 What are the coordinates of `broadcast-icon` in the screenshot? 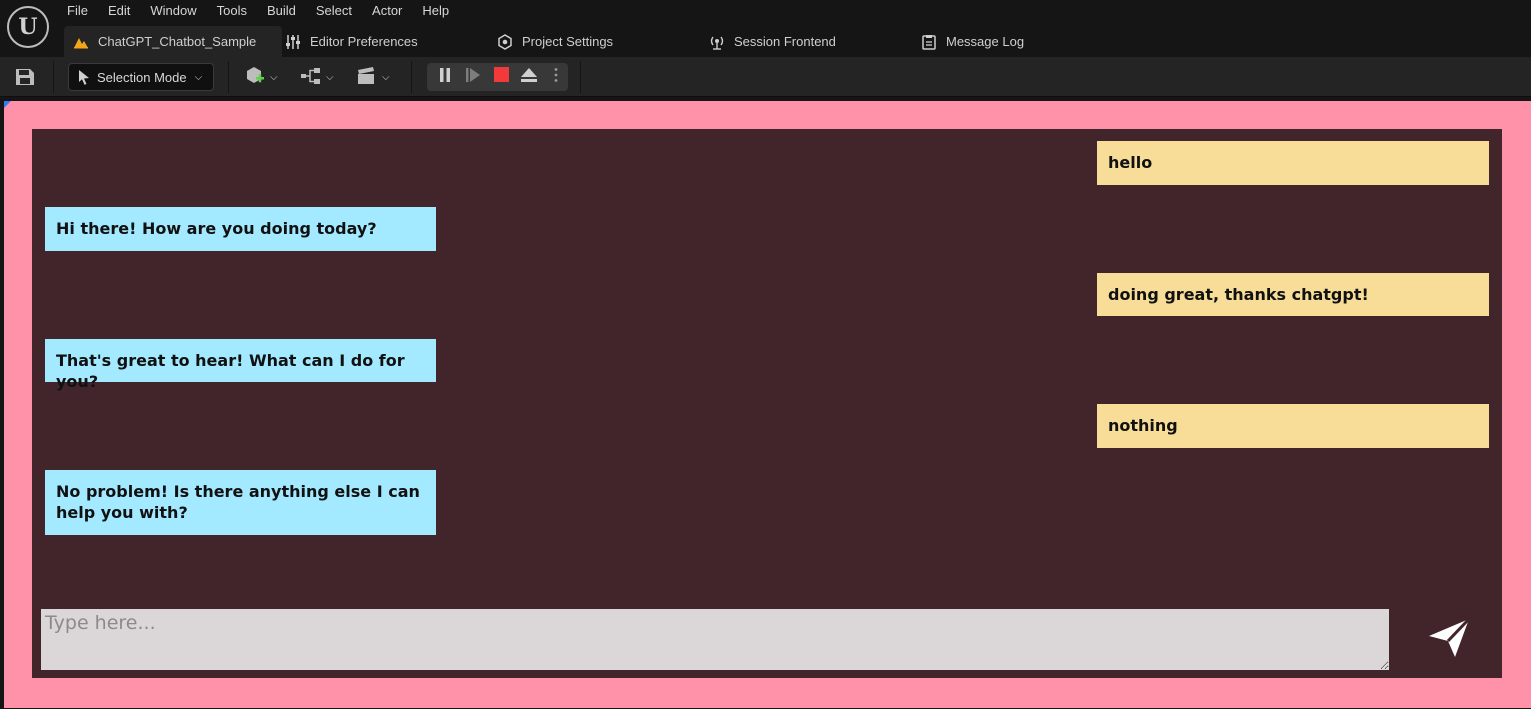 It's located at (717, 42).